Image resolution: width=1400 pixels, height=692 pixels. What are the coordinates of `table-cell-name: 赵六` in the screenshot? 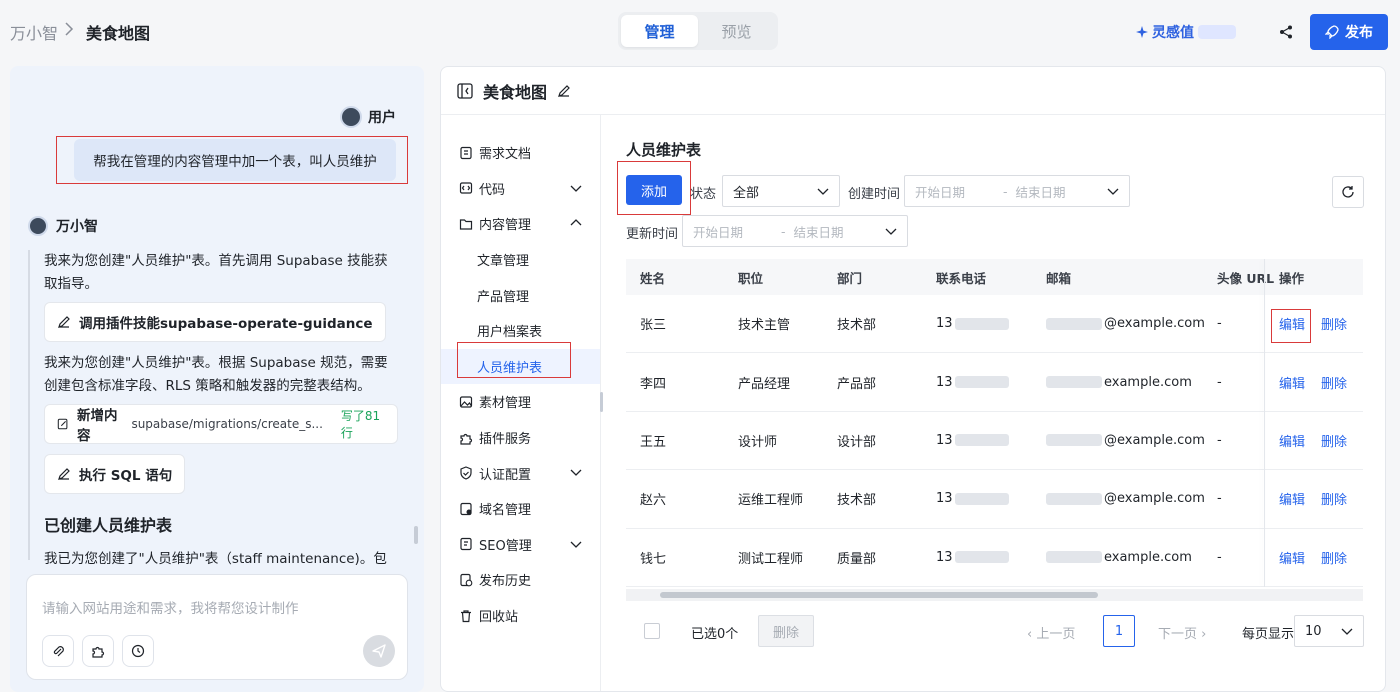 It's located at (653, 501).